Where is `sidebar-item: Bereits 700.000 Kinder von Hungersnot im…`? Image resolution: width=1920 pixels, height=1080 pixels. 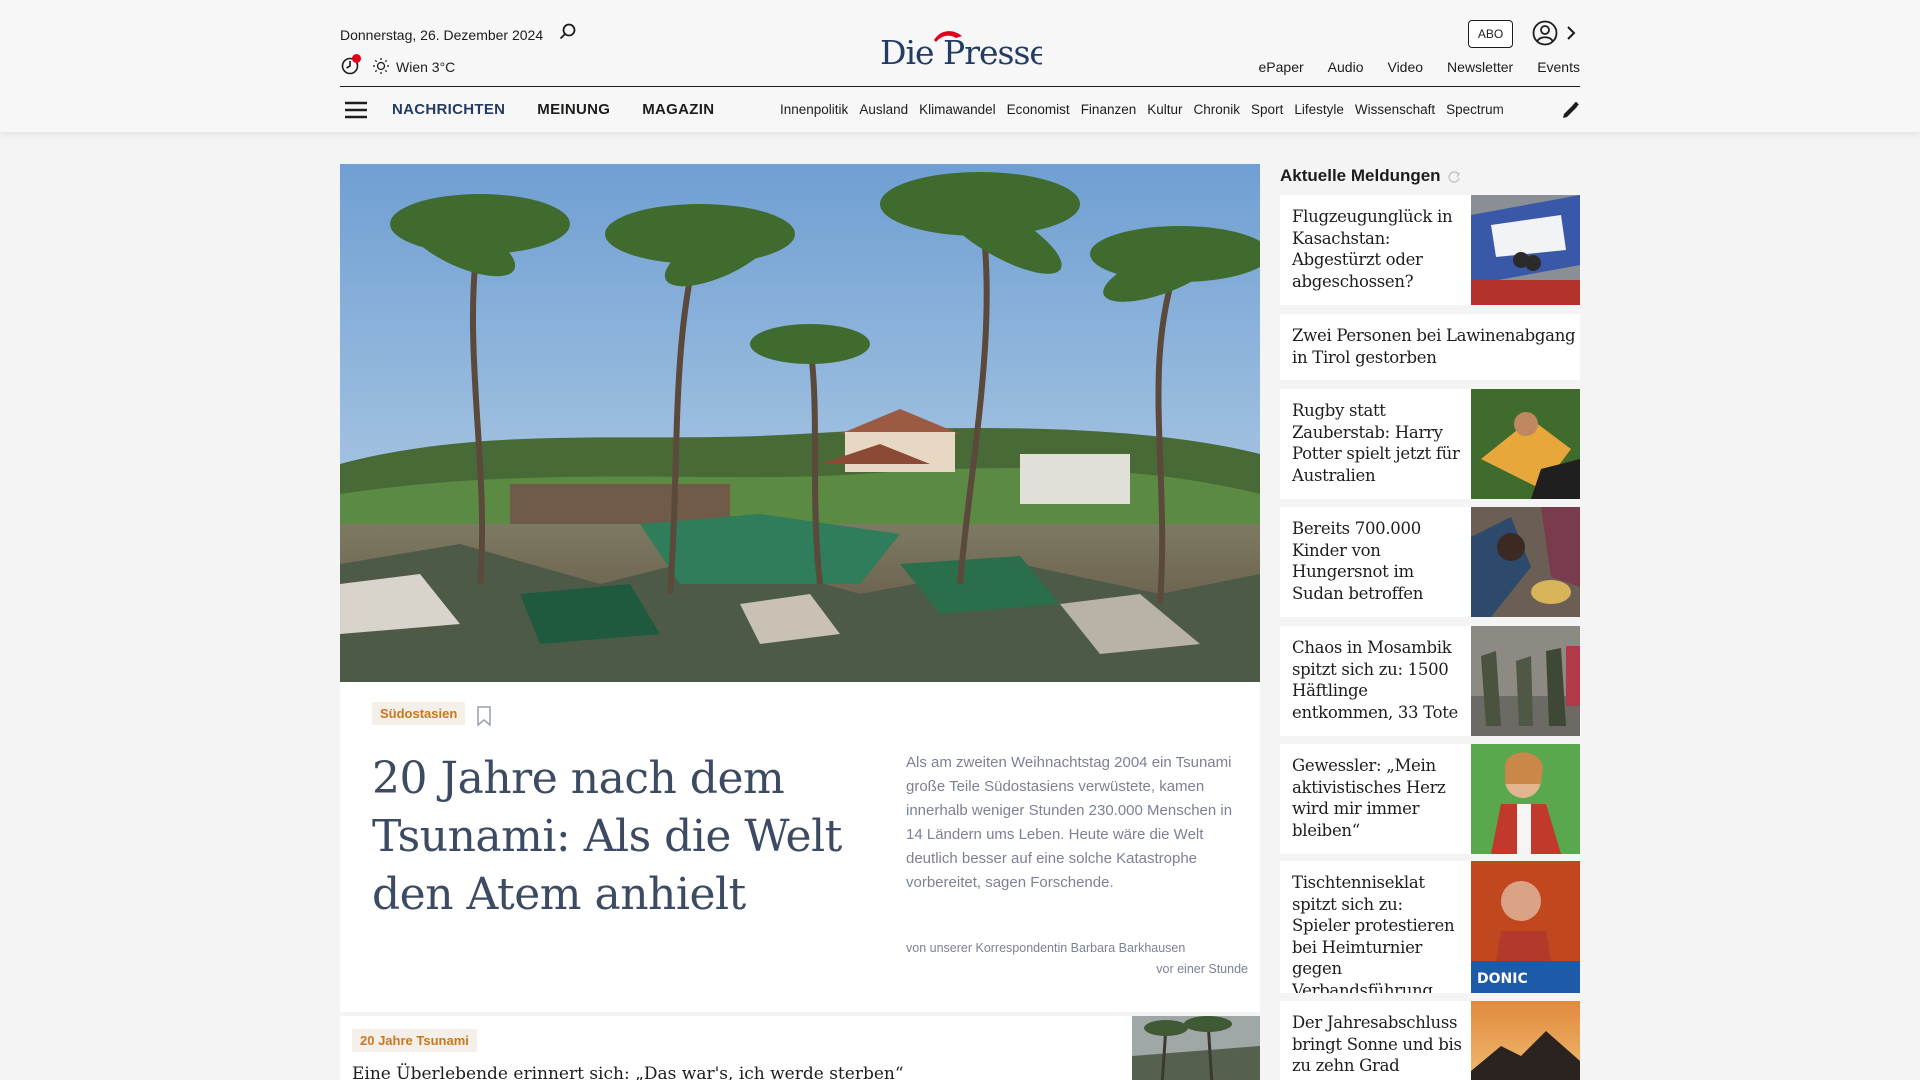 sidebar-item: Bereits 700.000 Kinder von Hungersnot im… is located at coordinates (1430, 562).